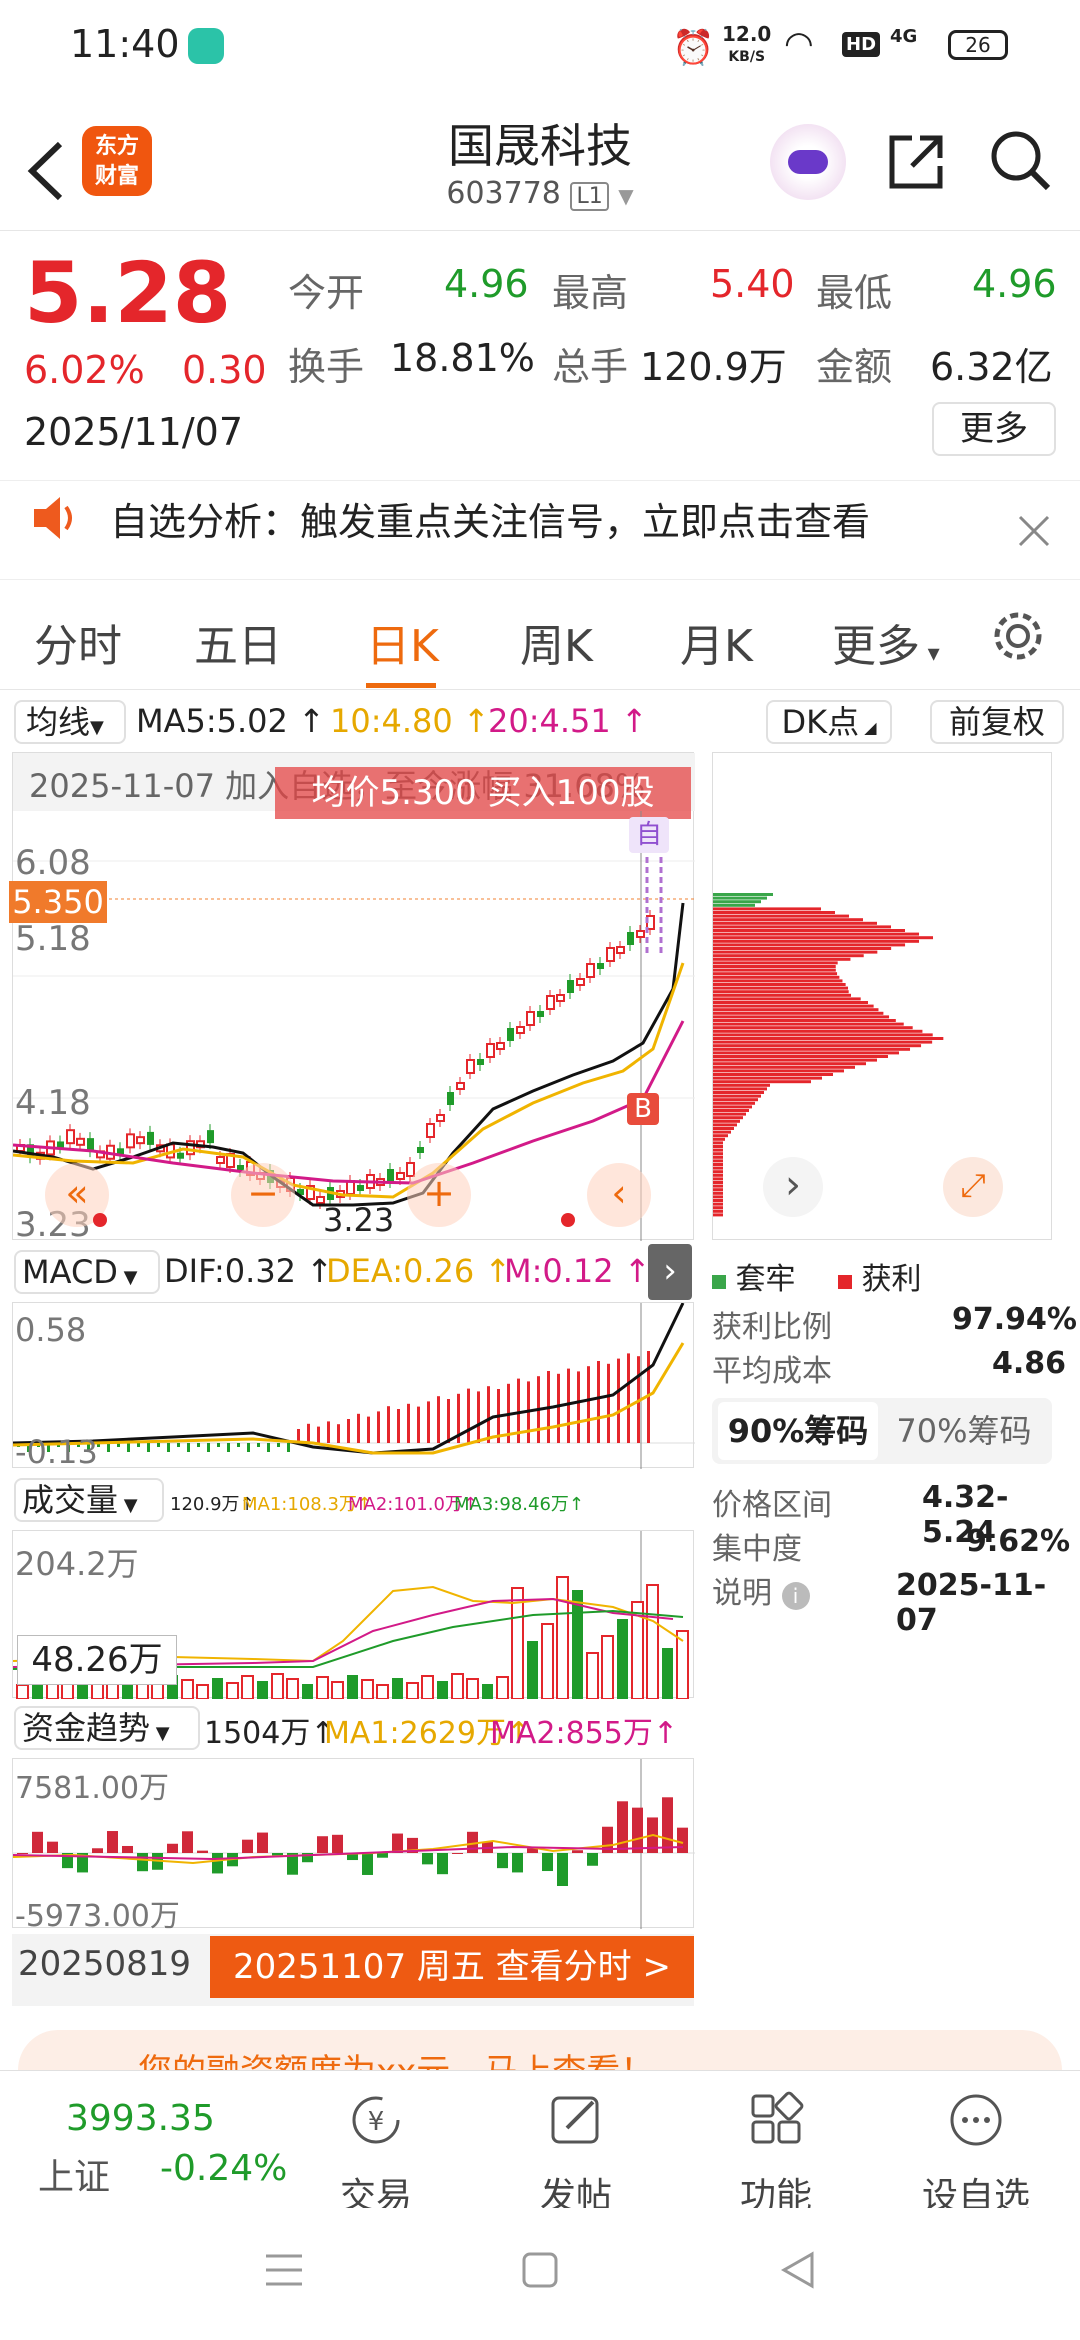 The width and height of the screenshot is (1080, 2340). I want to click on index-name: 上证, so click(74, 2174).